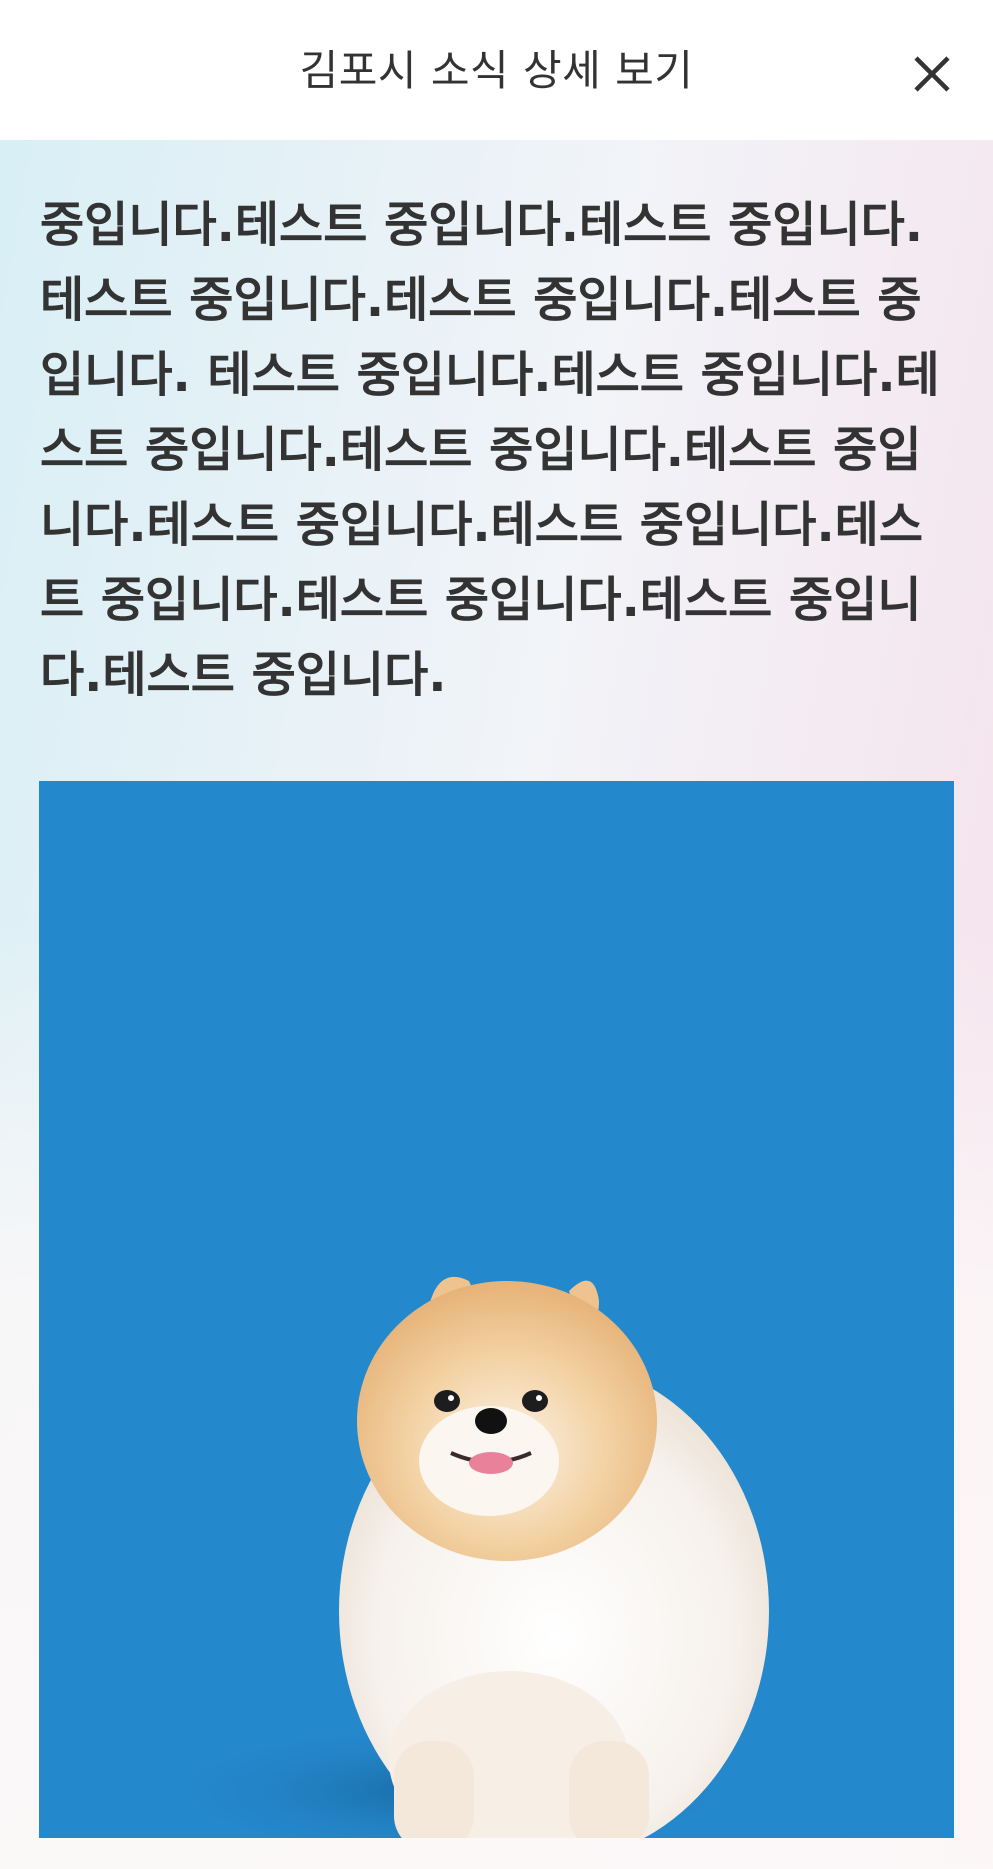 The image size is (993, 1869). I want to click on page-title: 김포시 소식 상세 보기, so click(496, 70).